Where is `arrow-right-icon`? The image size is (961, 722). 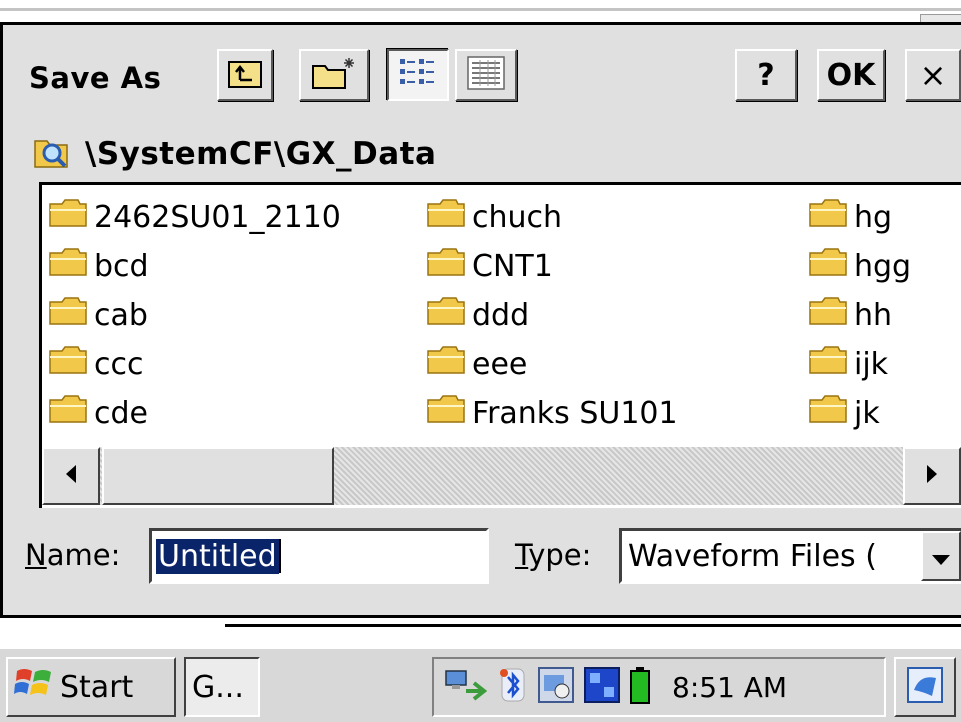
arrow-right-icon is located at coordinates (932, 476).